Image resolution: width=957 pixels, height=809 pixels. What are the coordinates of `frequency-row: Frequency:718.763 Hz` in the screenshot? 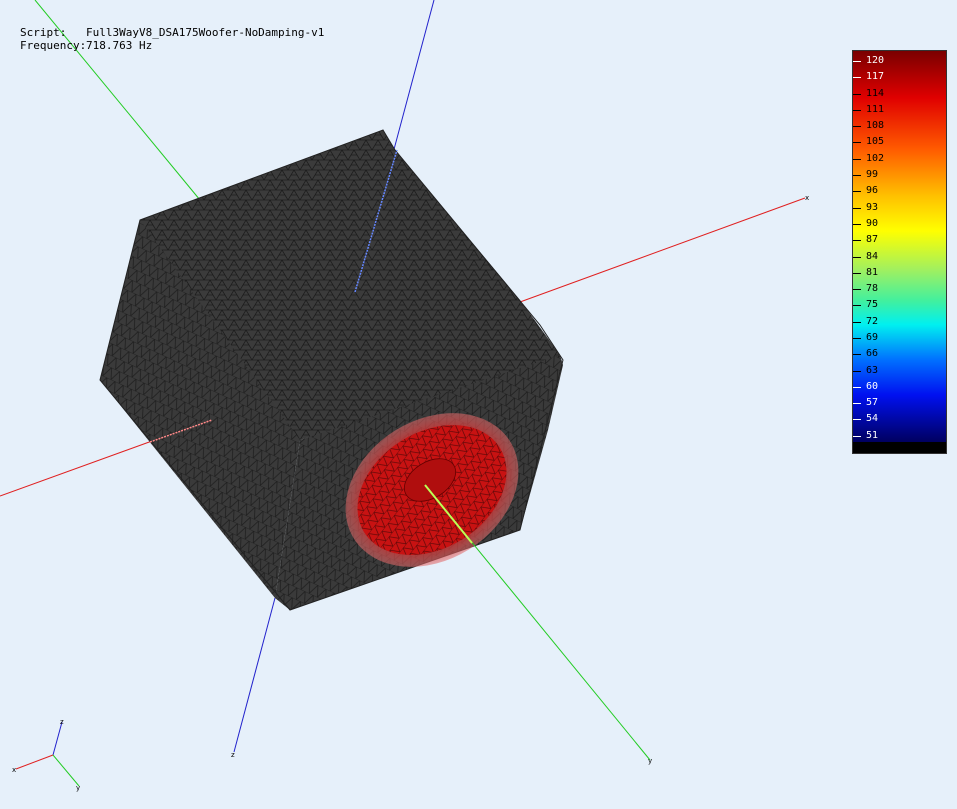 It's located at (172, 45).